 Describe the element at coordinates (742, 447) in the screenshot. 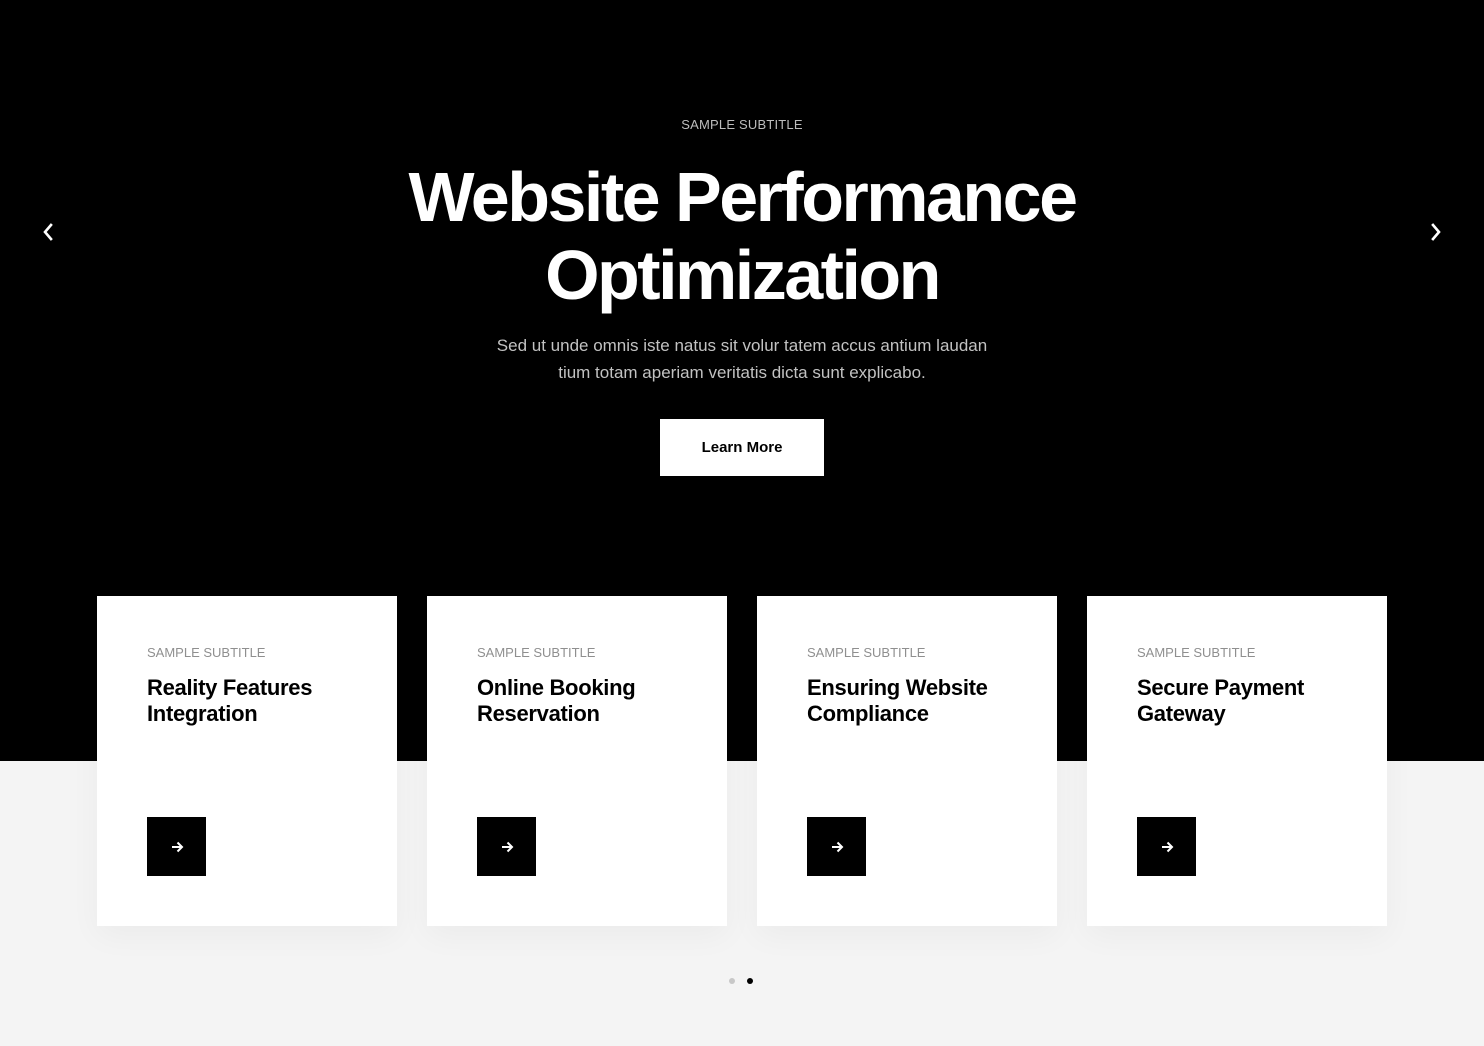

I see `learn-more-button: Learn More` at that location.